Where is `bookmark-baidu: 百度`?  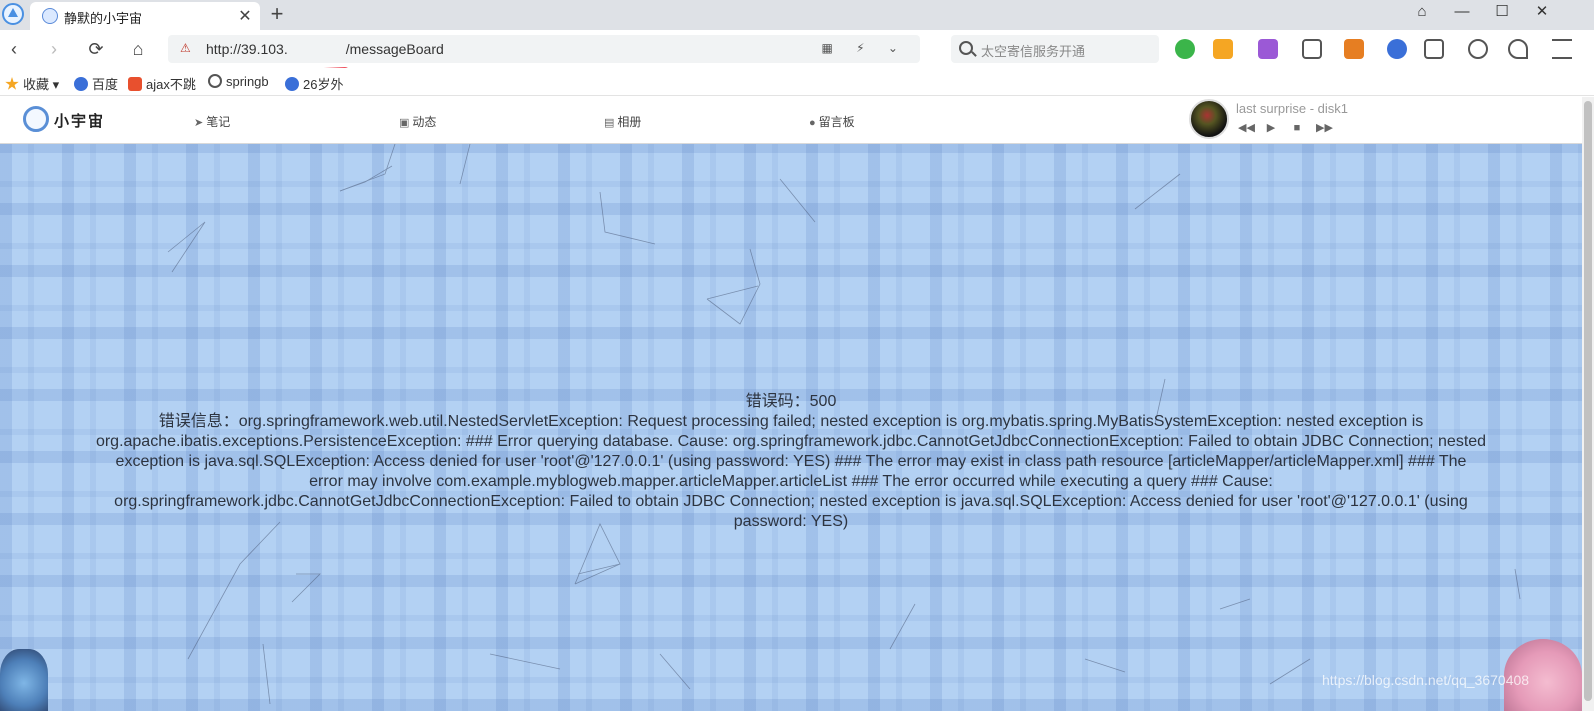 bookmark-baidu: 百度 is located at coordinates (96, 83).